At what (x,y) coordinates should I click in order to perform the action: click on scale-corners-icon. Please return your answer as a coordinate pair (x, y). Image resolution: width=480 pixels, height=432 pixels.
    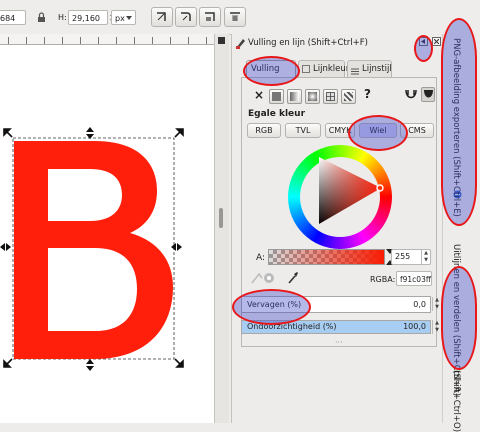
    Looking at the image, I should click on (186, 16).